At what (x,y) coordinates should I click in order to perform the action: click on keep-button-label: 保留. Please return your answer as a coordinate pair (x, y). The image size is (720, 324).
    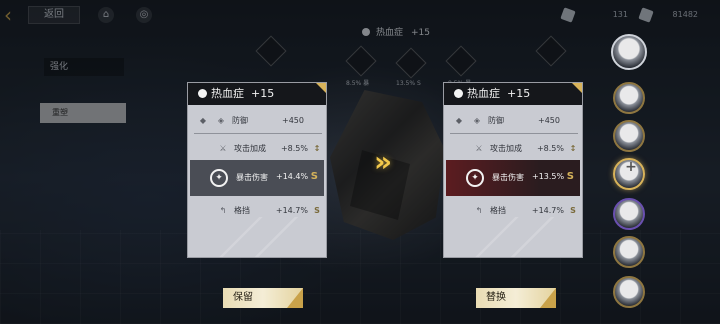
    Looking at the image, I should click on (243, 297).